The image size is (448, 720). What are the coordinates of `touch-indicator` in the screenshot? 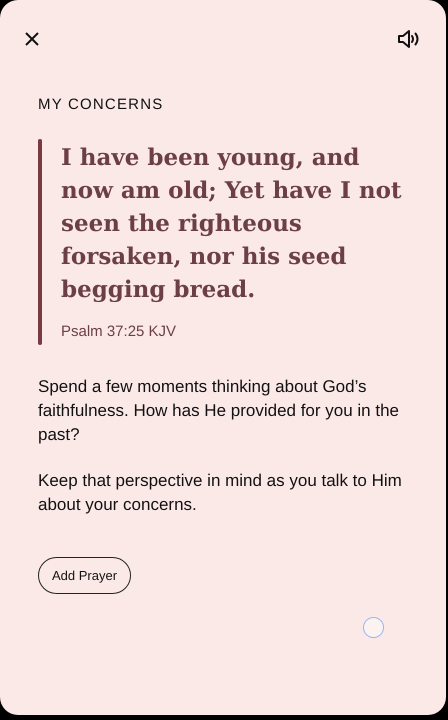 It's located at (373, 627).